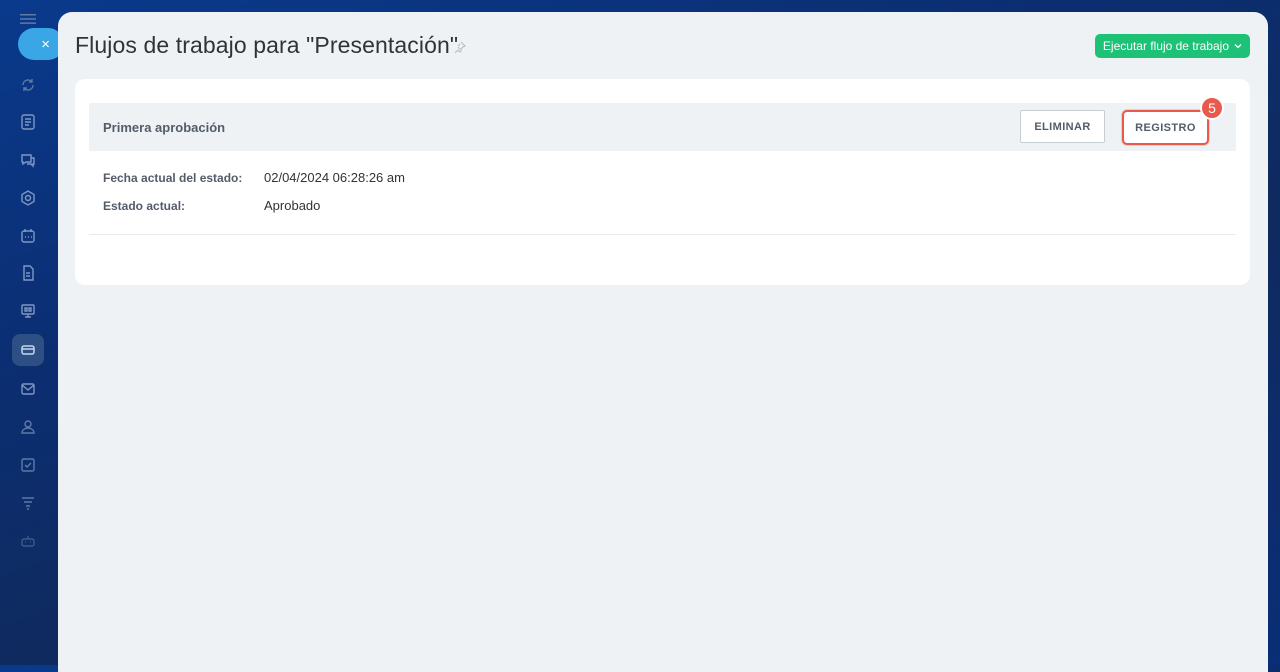 The width and height of the screenshot is (1280, 672). Describe the element at coordinates (28, 350) in the screenshot. I see `crm-icon` at that location.